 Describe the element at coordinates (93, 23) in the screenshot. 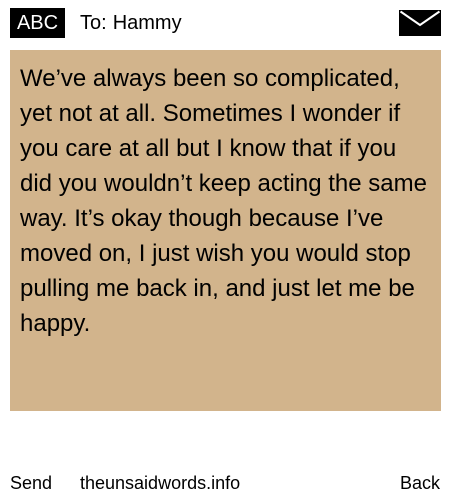

I see `to-label: To:` at that location.